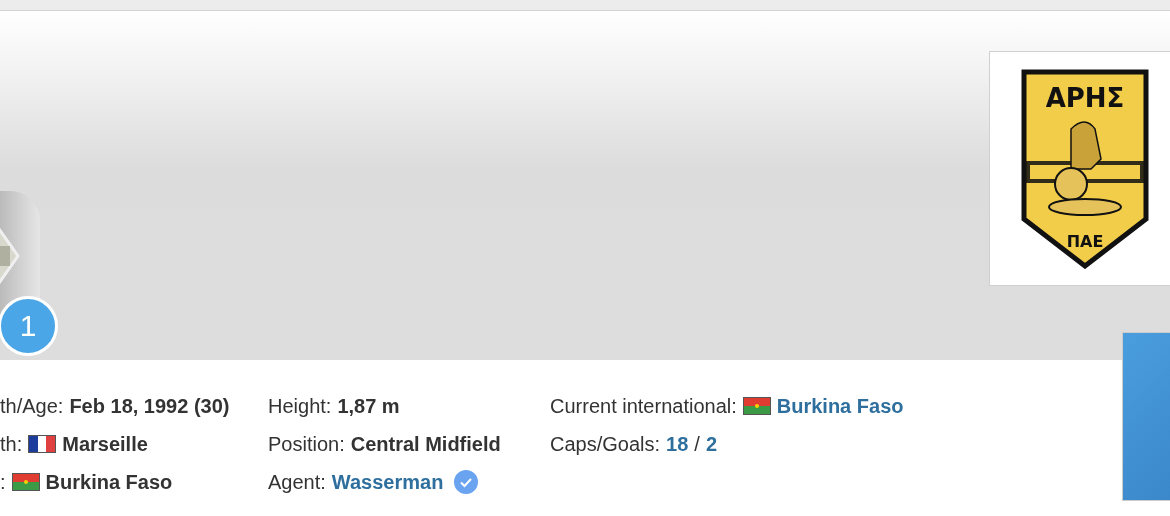 The height and width of the screenshot is (516, 1170). Describe the element at coordinates (109, 482) in the screenshot. I see `info-value: Burkina Faso` at that location.